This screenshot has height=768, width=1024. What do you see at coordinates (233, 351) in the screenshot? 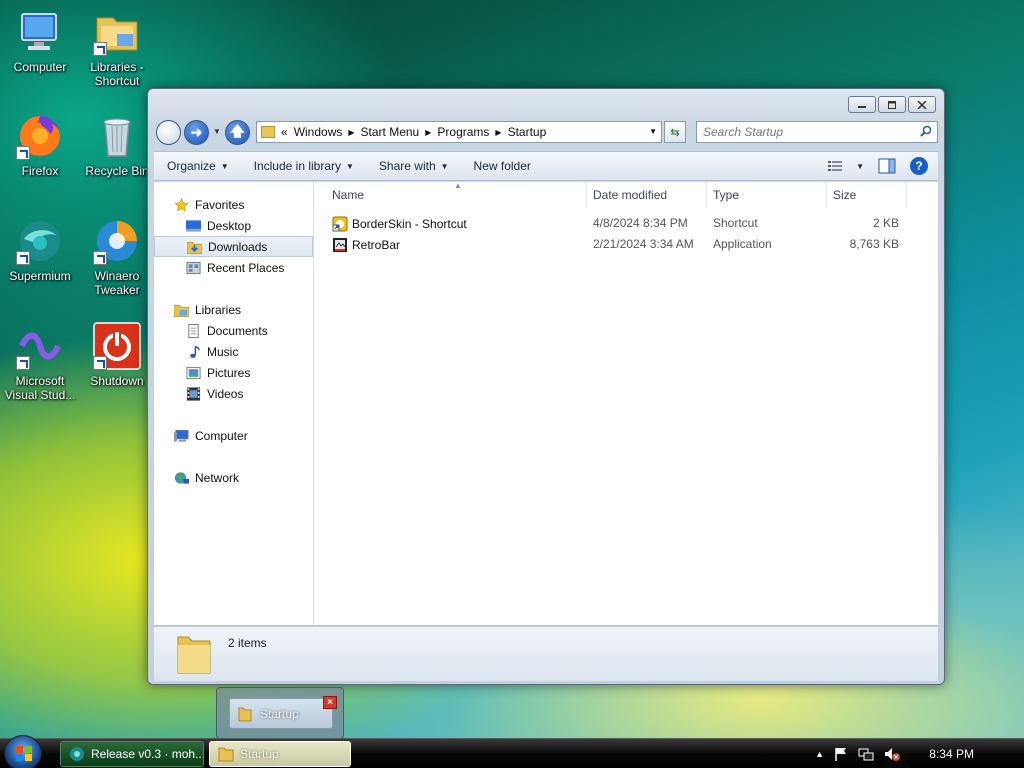
I see `nav-item-music: Music` at bounding box center [233, 351].